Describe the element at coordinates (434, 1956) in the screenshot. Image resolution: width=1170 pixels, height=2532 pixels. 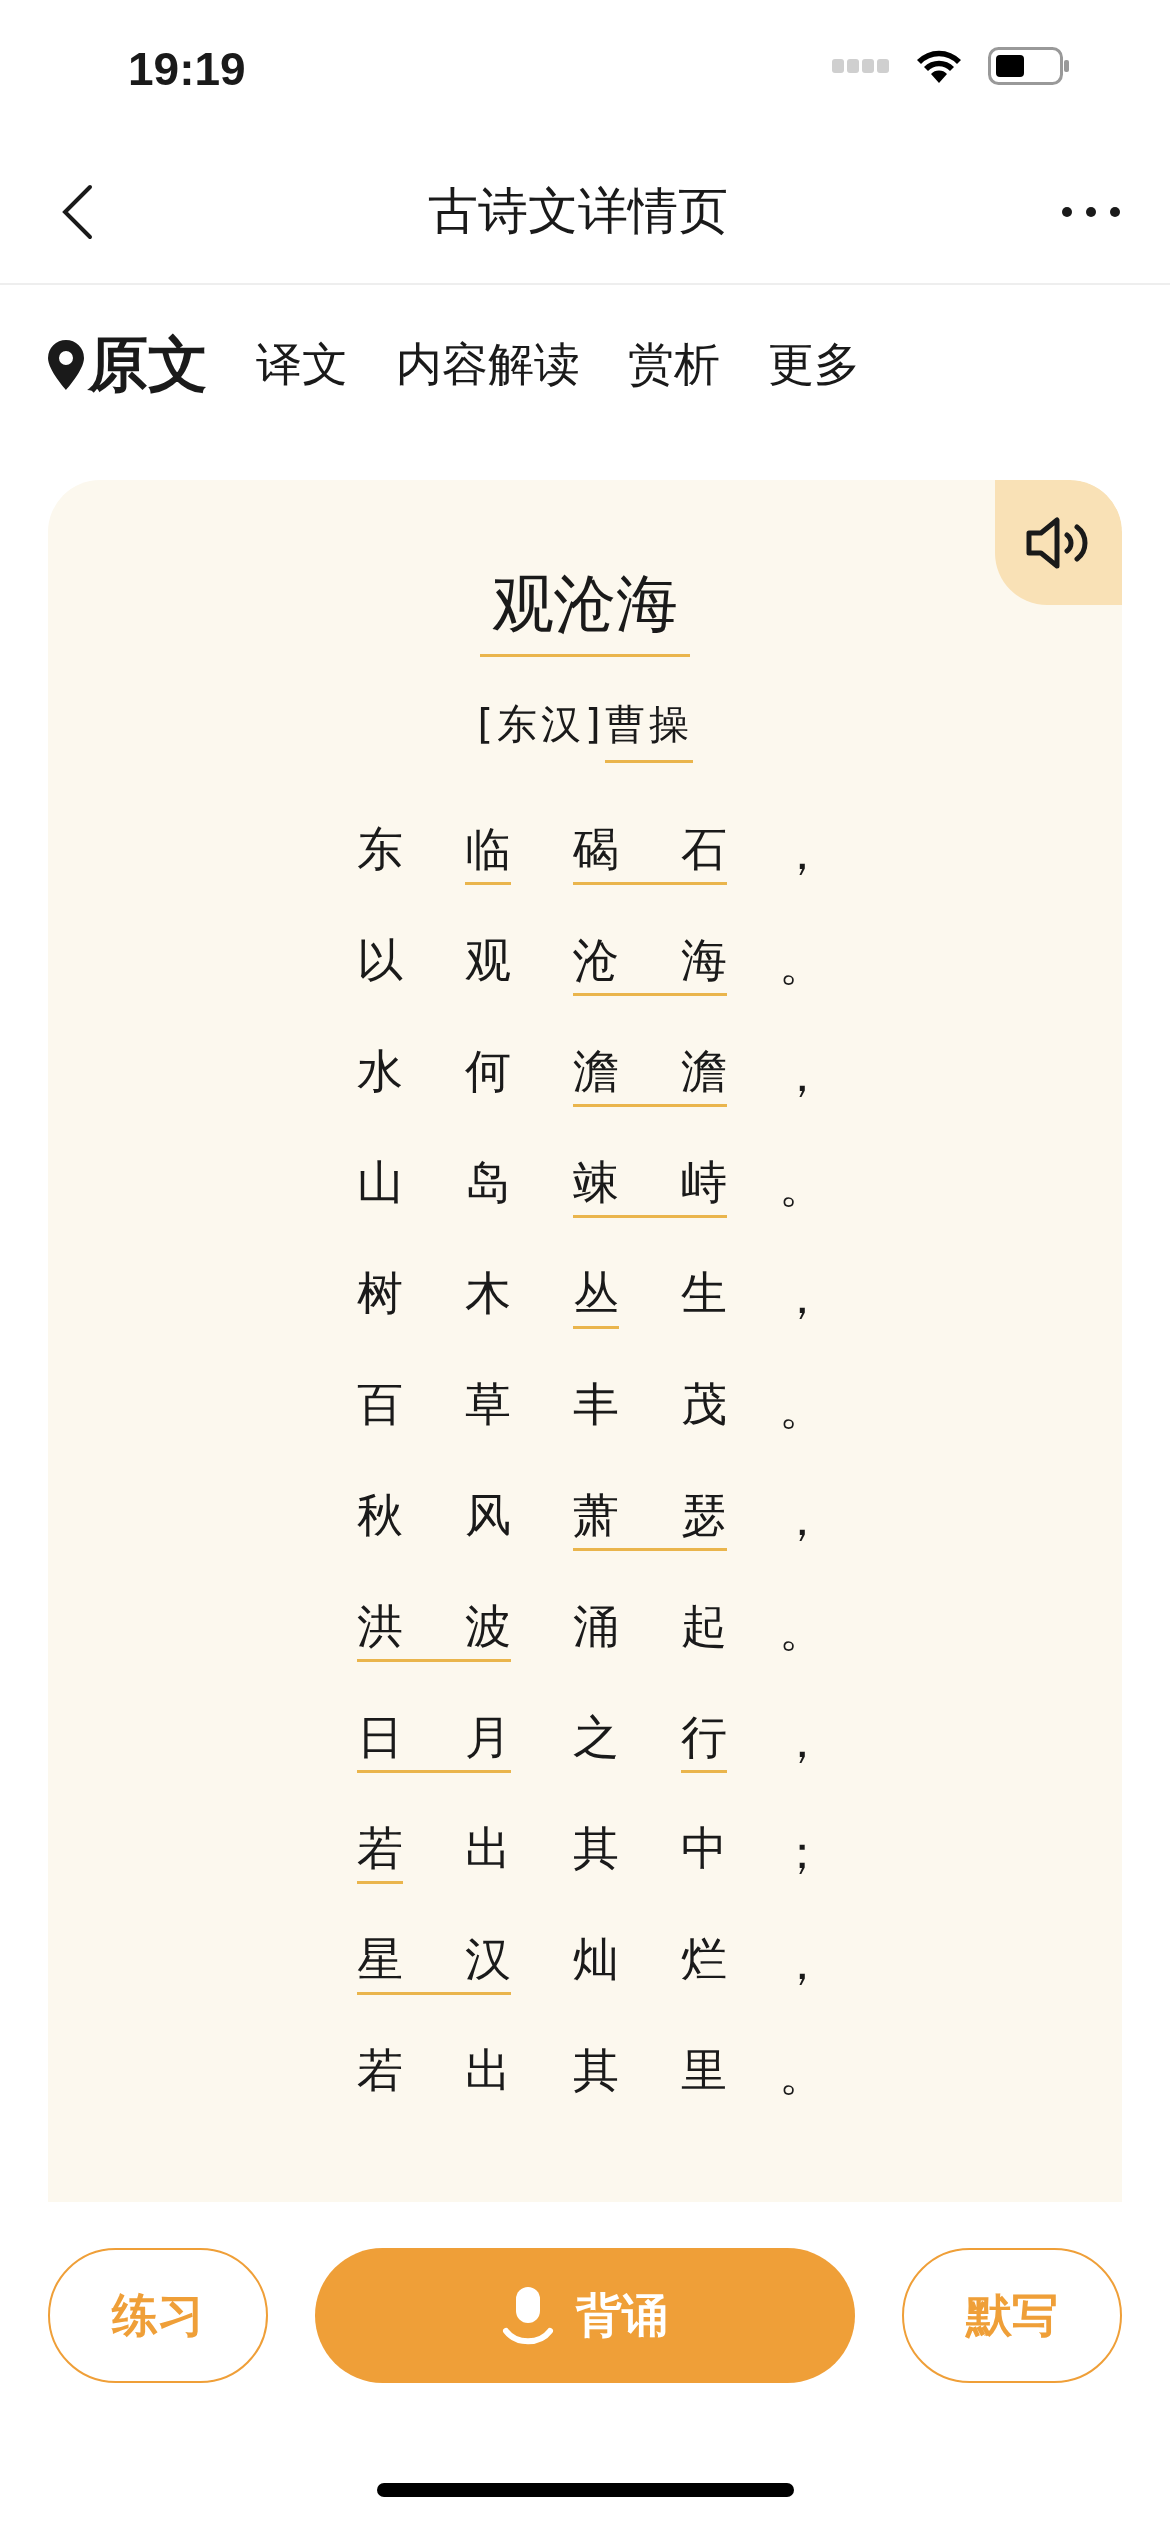
I see `poem-word: 星汉` at that location.